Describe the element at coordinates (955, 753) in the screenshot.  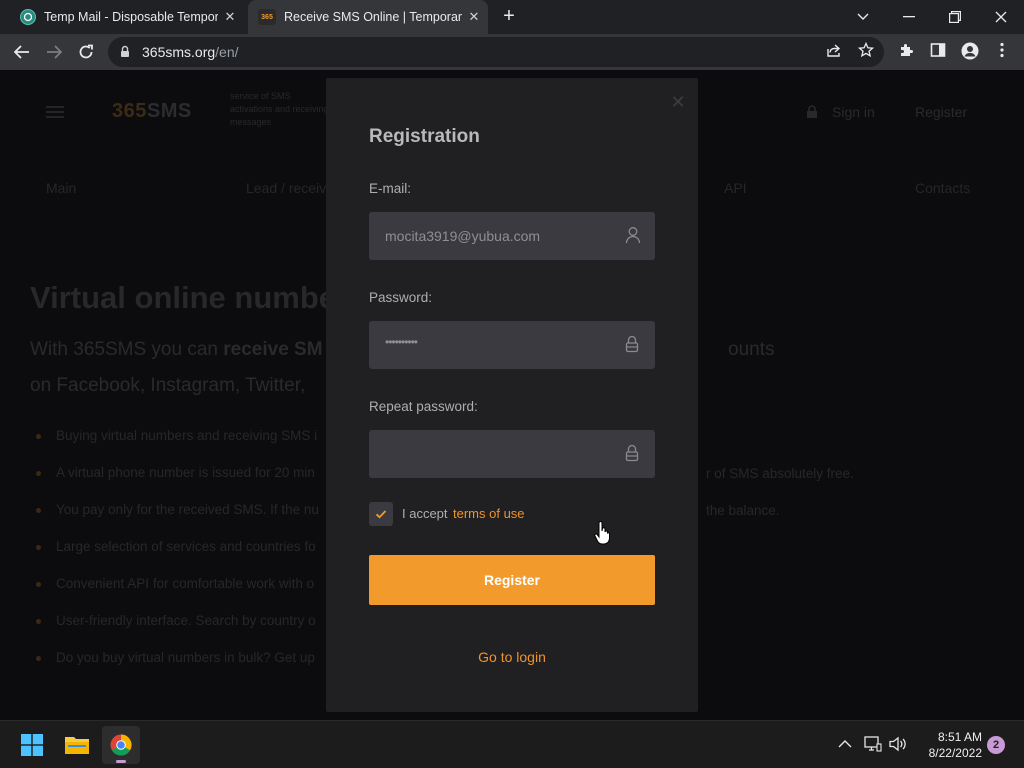
I see `clock-date: 8/22/2022` at that location.